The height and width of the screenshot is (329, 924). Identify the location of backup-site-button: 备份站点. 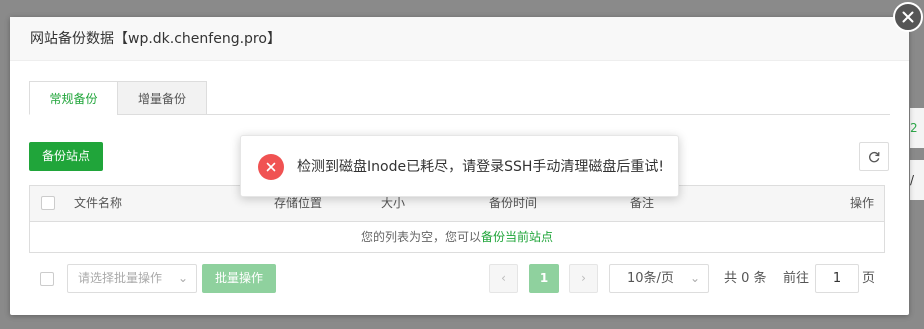
(66, 156).